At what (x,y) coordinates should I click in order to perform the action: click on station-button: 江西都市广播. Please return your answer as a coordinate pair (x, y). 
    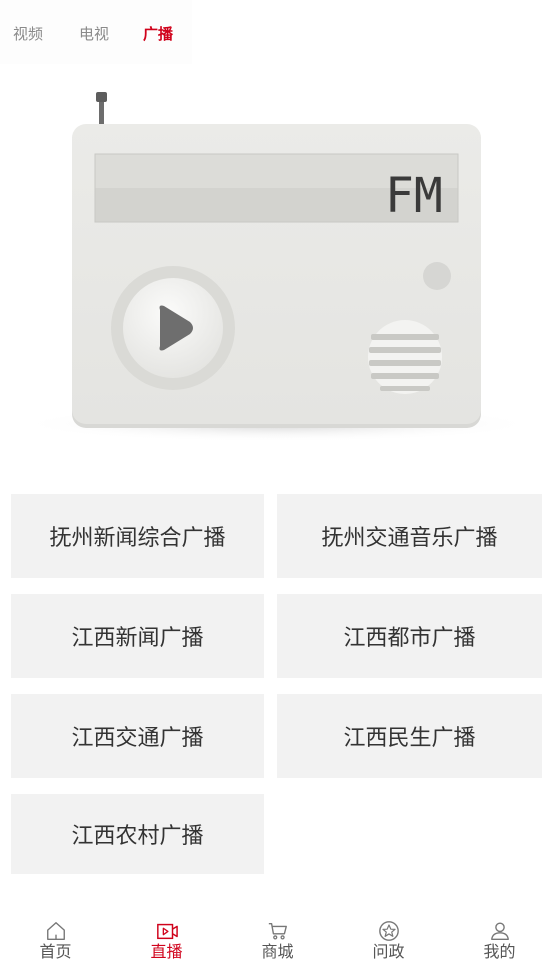
    Looking at the image, I should click on (409, 636).